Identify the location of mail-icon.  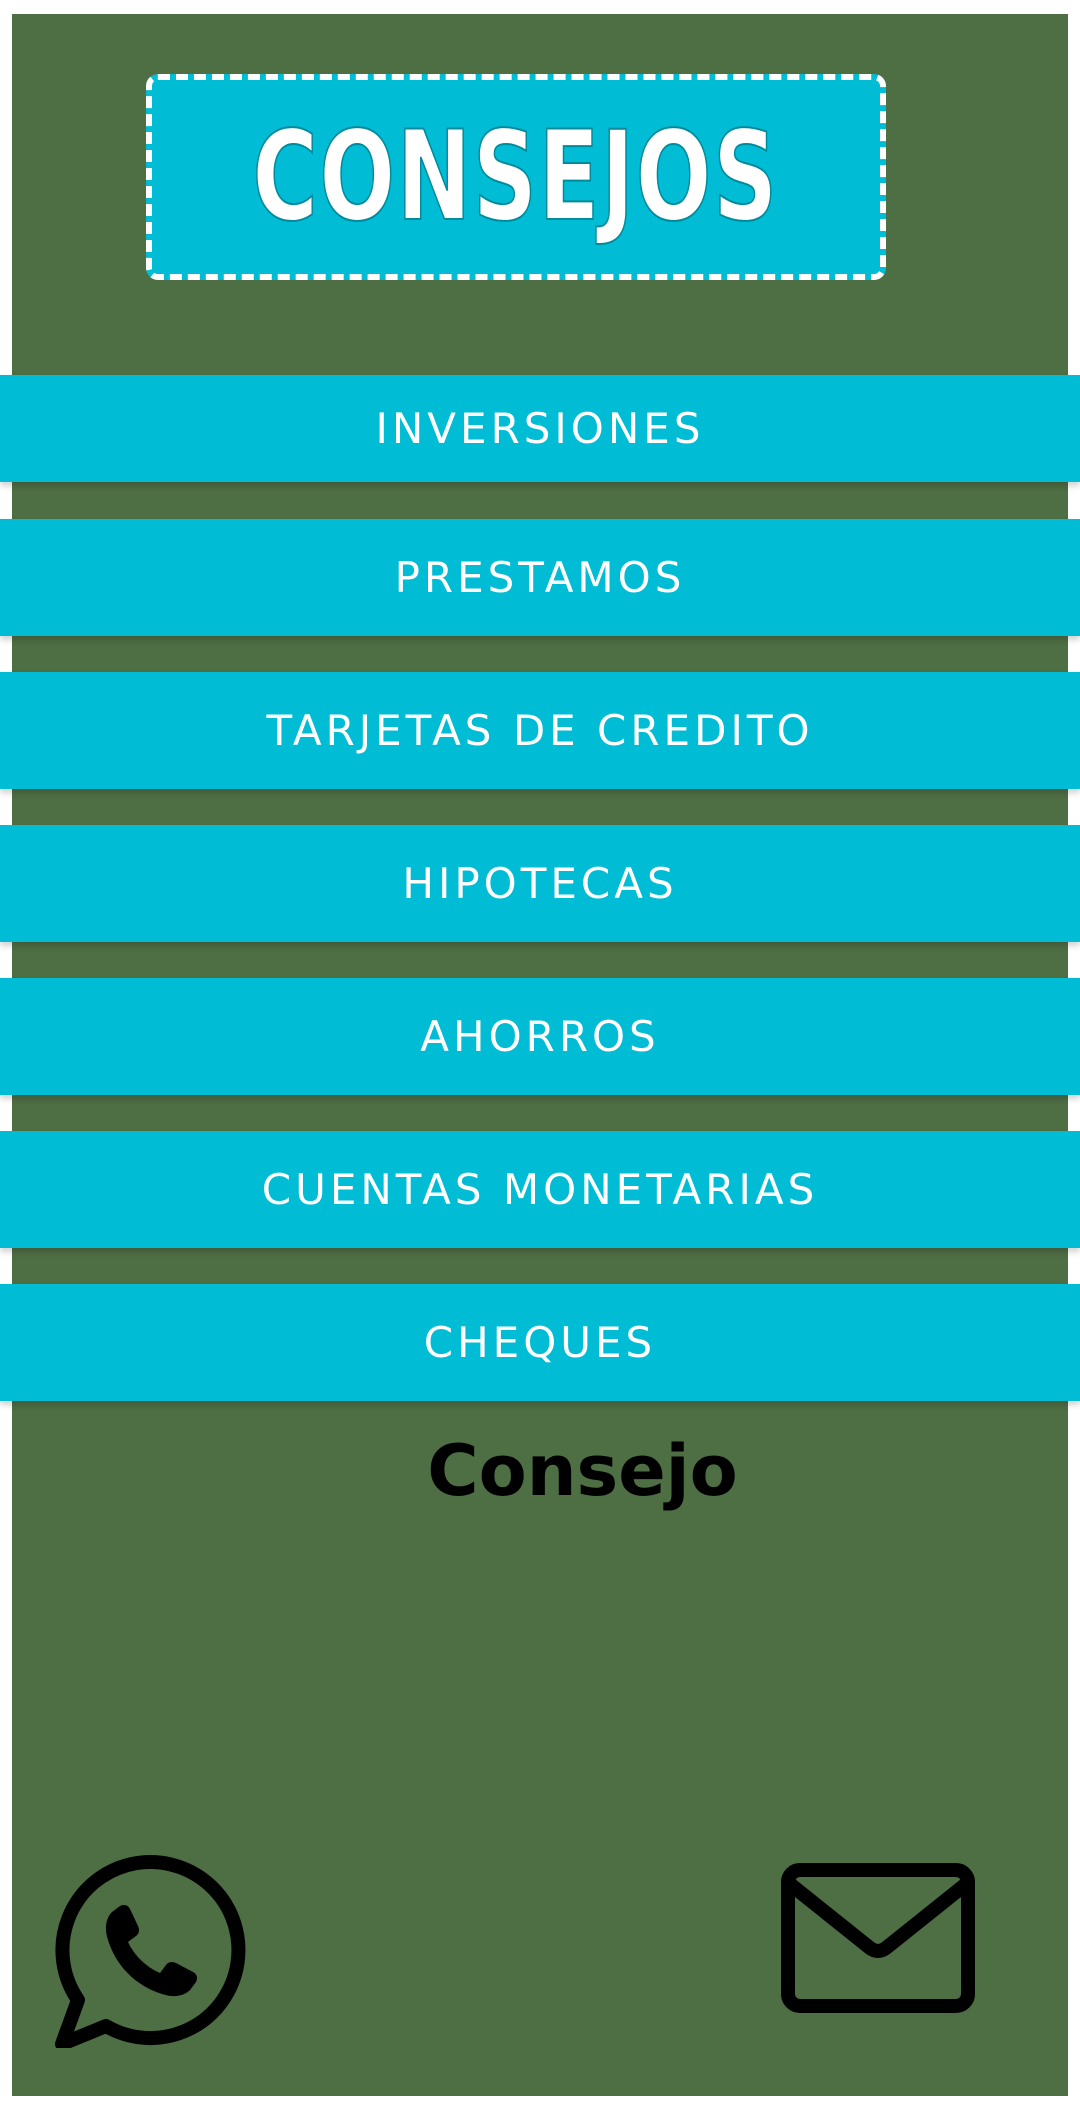
(878, 1938).